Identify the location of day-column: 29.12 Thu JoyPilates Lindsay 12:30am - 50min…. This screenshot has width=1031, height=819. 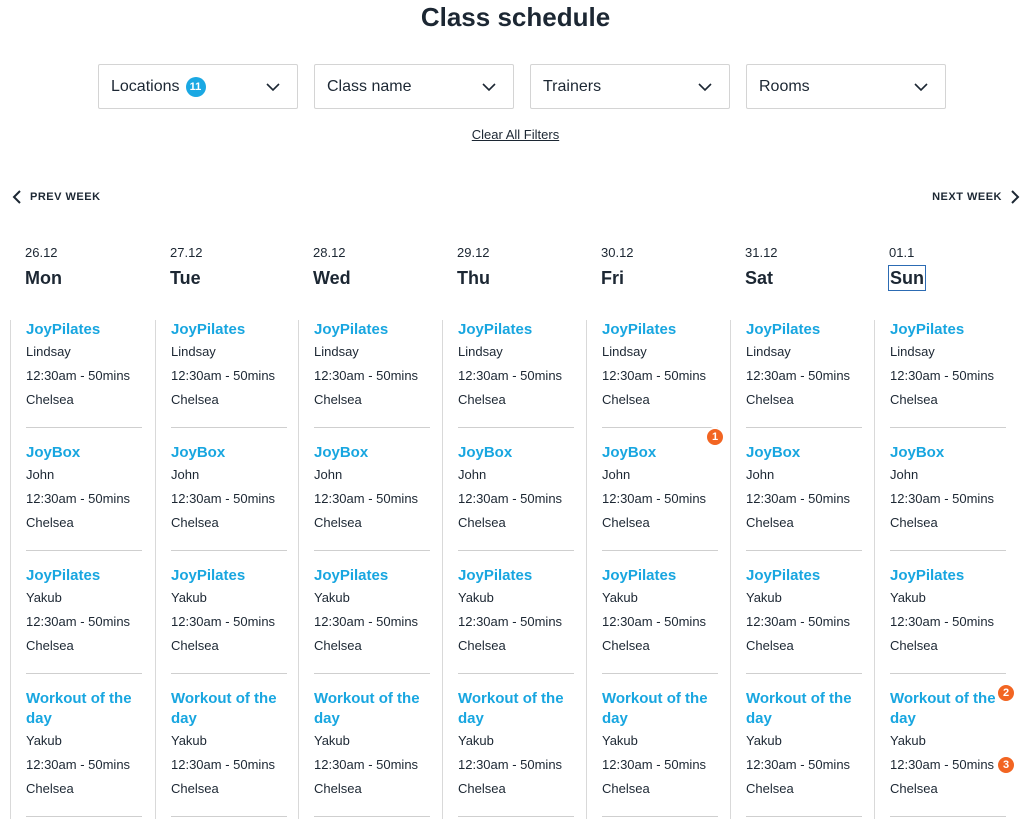
(504, 532).